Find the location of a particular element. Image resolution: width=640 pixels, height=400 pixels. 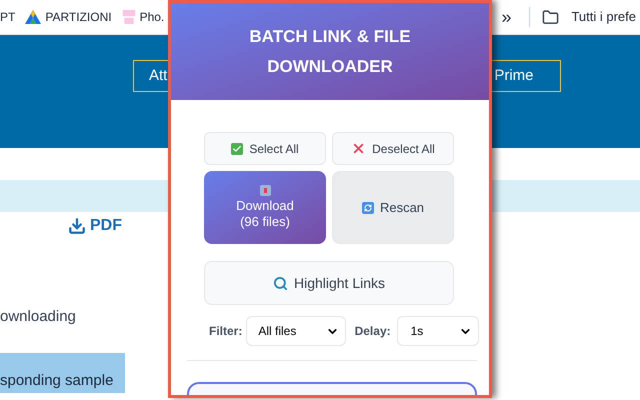

bookmark-folder: Tutti i prefe is located at coordinates (603, 17).